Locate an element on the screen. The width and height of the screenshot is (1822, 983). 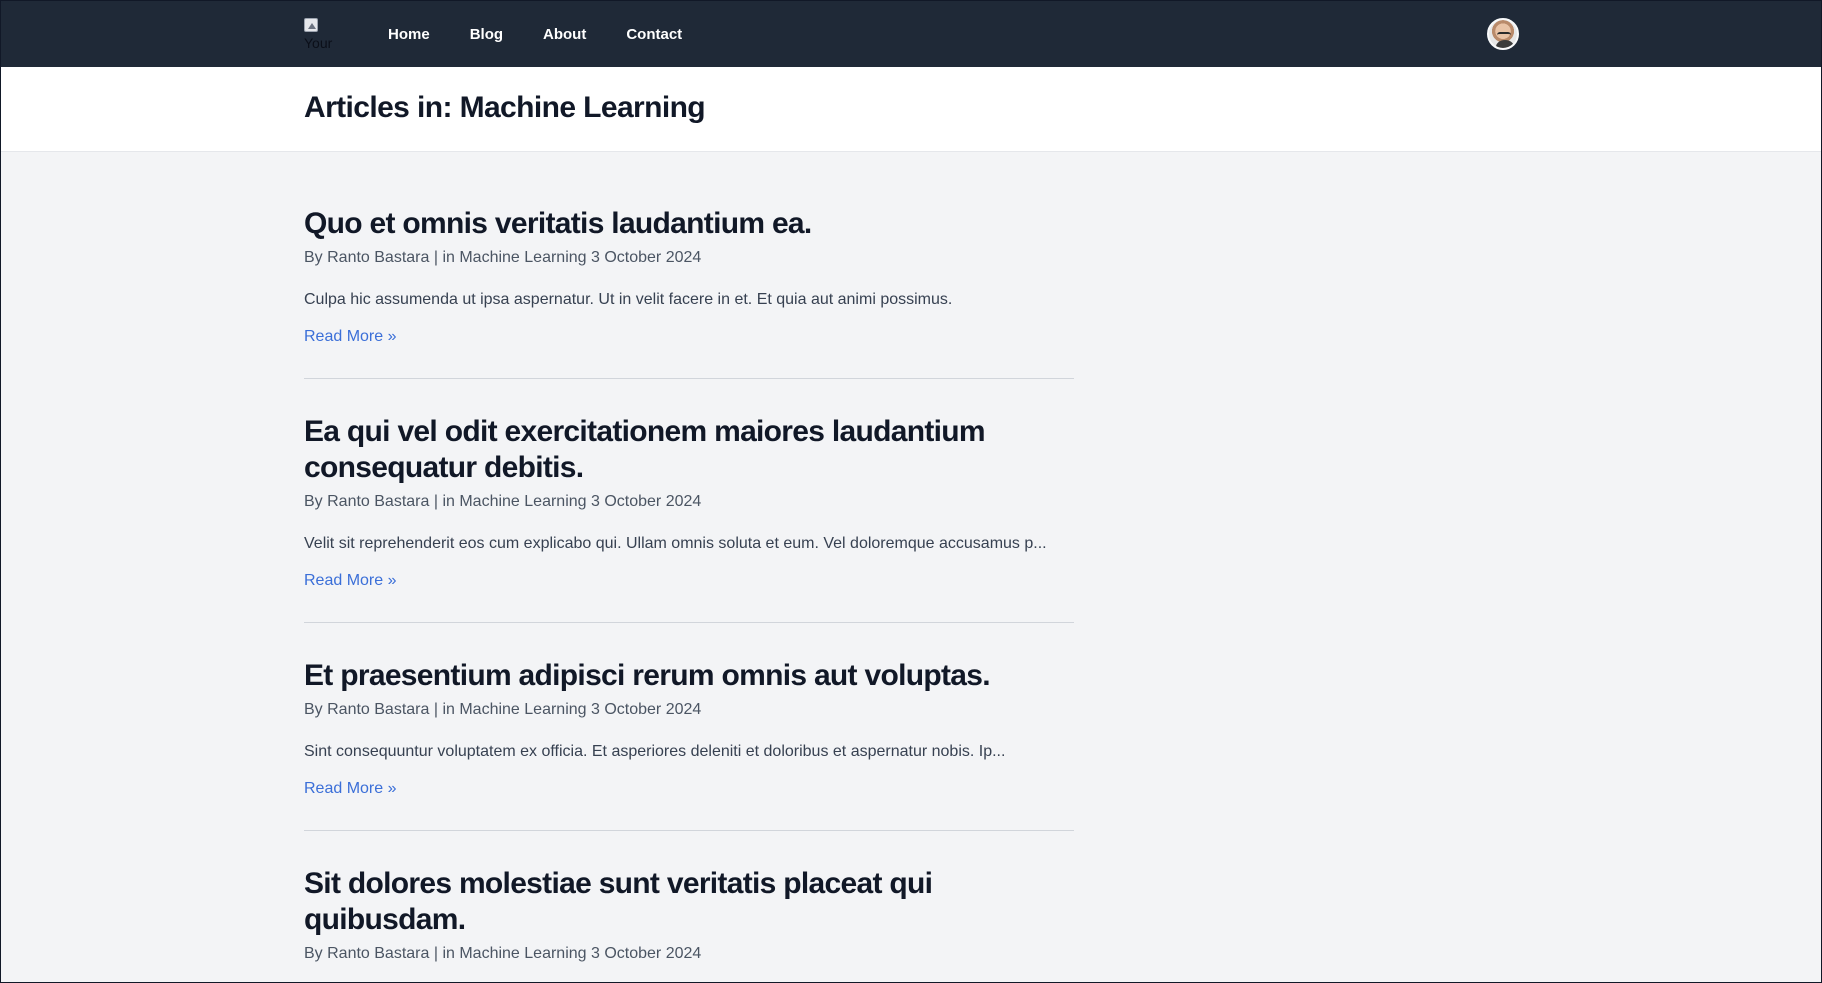
site-logo: Your is located at coordinates (321, 35).